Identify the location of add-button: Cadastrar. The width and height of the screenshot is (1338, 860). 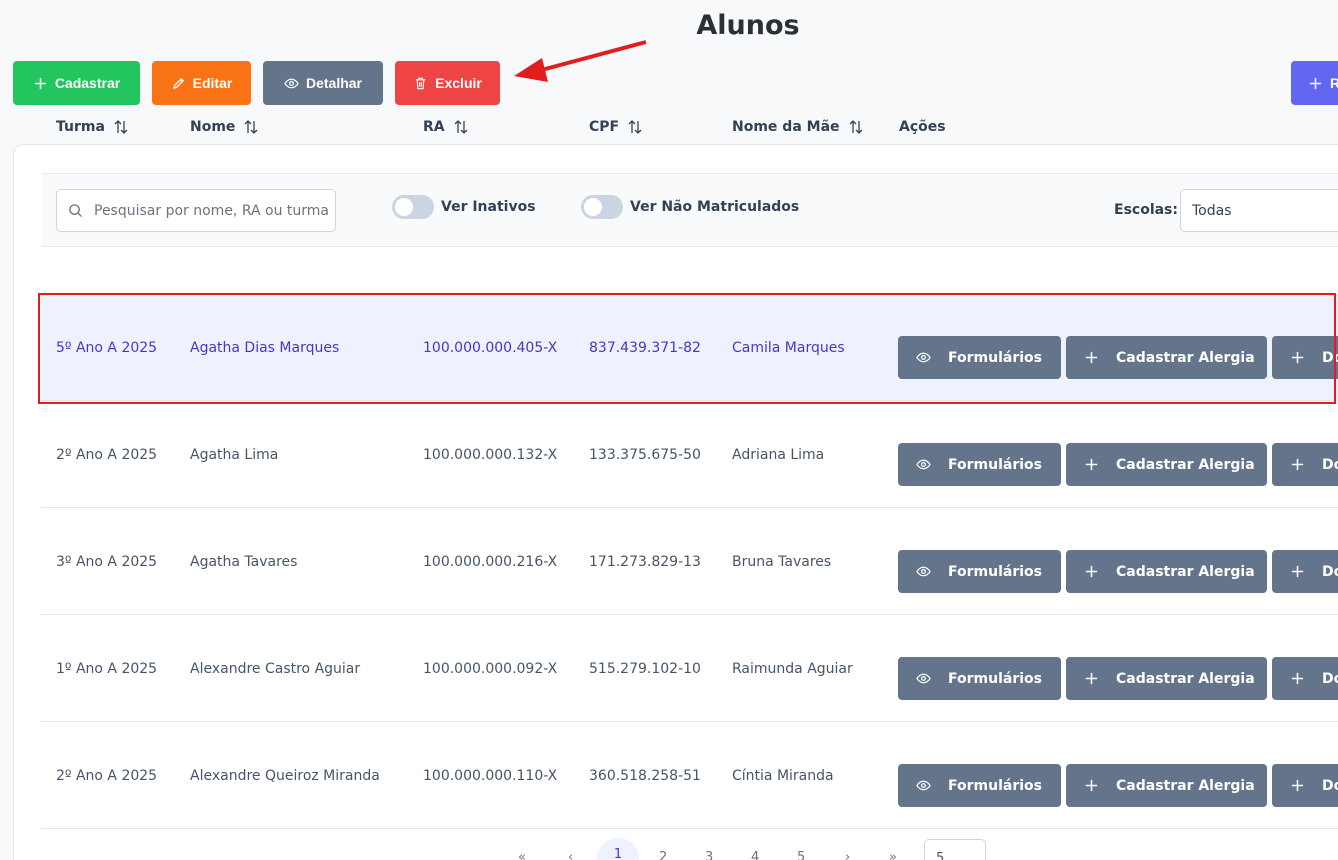
(76, 83).